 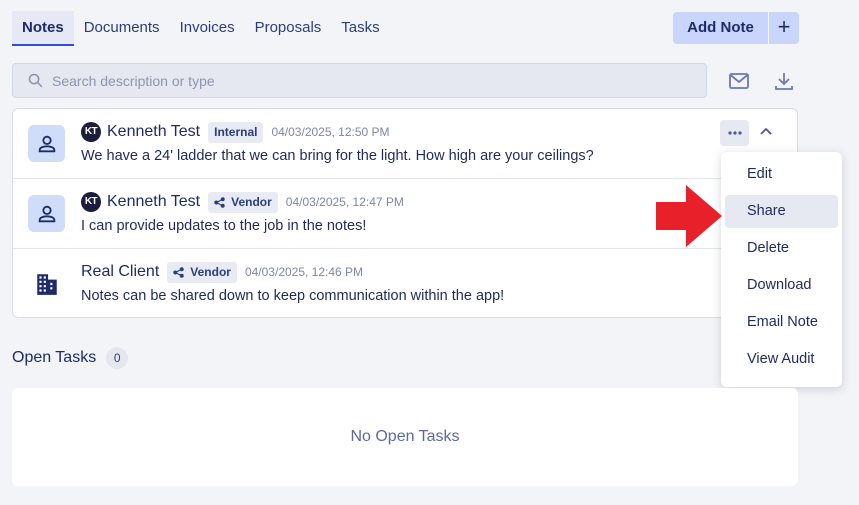 What do you see at coordinates (330, 132) in the screenshot?
I see `note-timestamp: 04/03/2025, 12:50 PM` at bounding box center [330, 132].